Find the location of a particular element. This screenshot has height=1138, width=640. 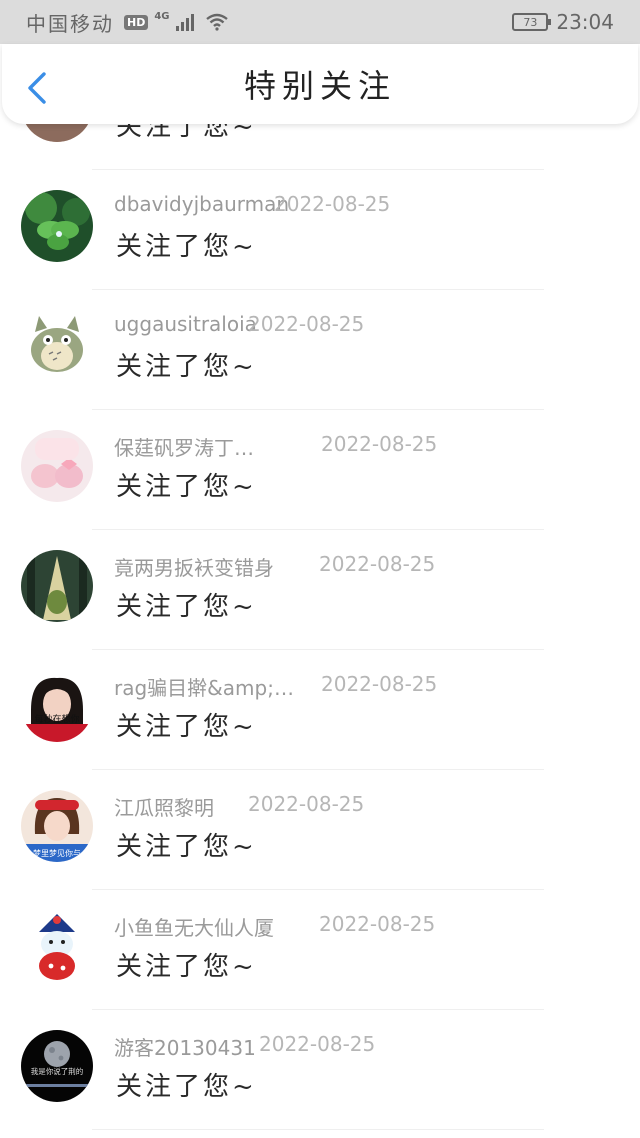

status-right: 73 23:04 is located at coordinates (563, 22).